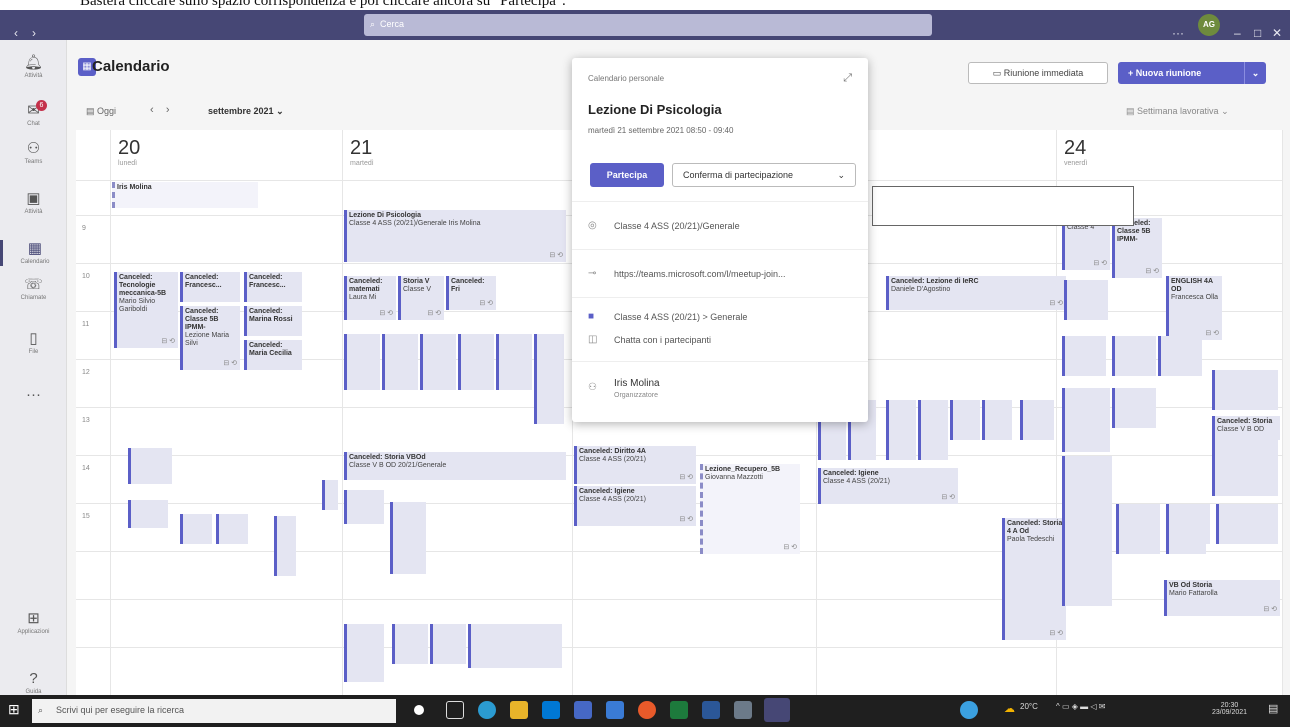 The width and height of the screenshot is (1290, 727). Describe the element at coordinates (471, 293) in the screenshot. I see `calendar-event: Canceled: Fri ⊟ ⟲` at that location.